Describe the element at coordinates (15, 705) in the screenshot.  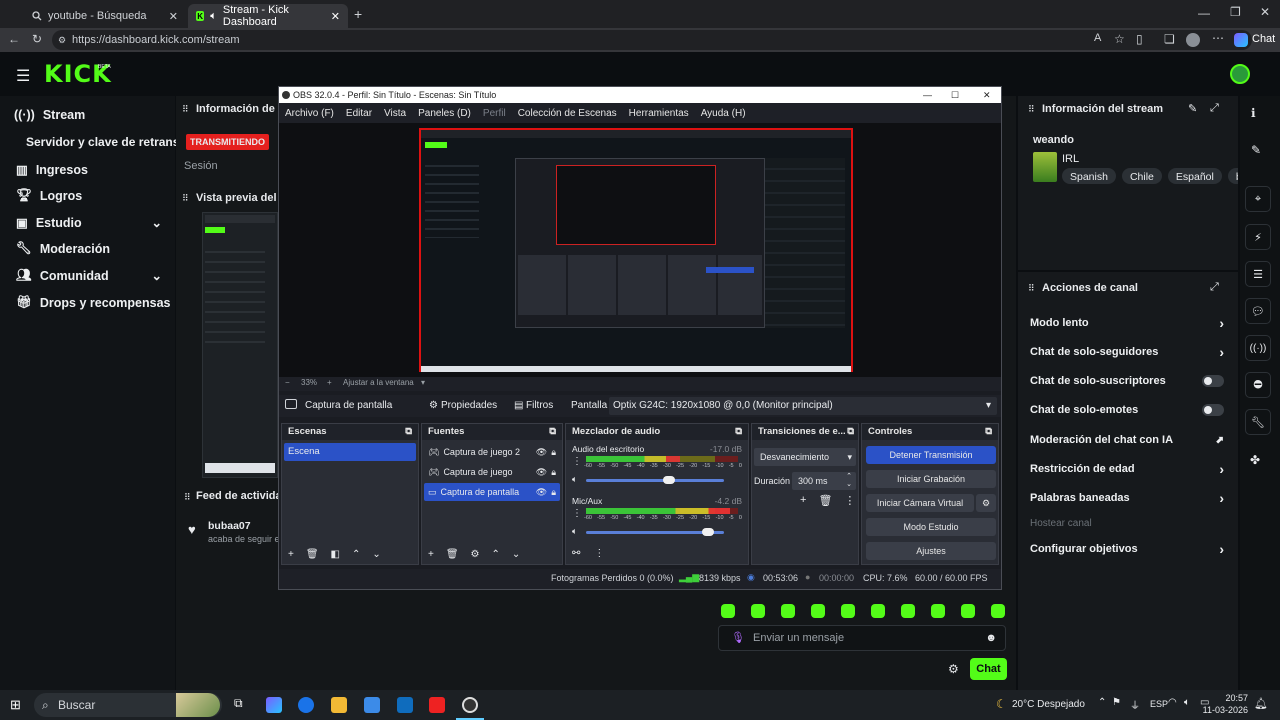
I see `windows-start-icon: ⊞` at that location.